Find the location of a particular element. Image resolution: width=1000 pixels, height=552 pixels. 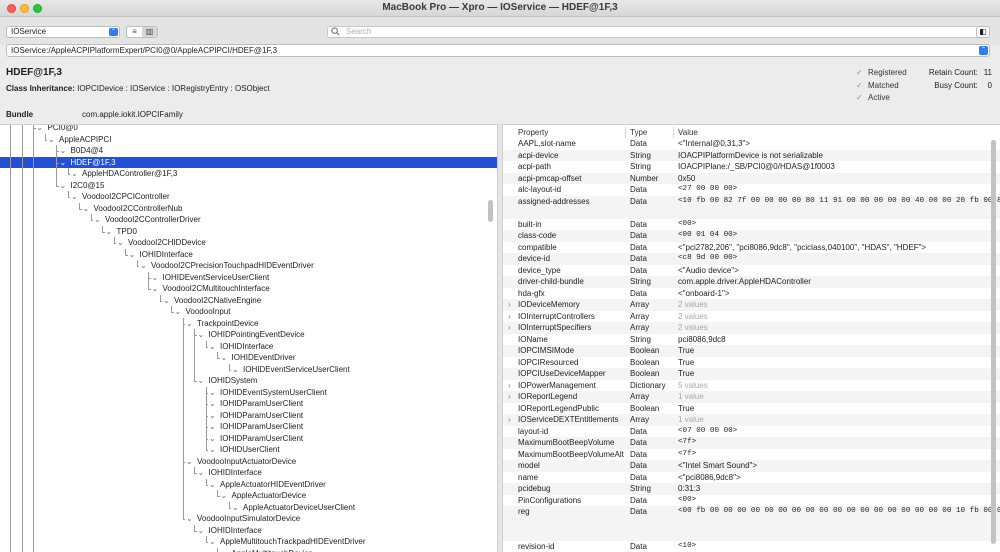

property-row: IOPCIUseDeviceMapper Boolean True is located at coordinates (751, 374).